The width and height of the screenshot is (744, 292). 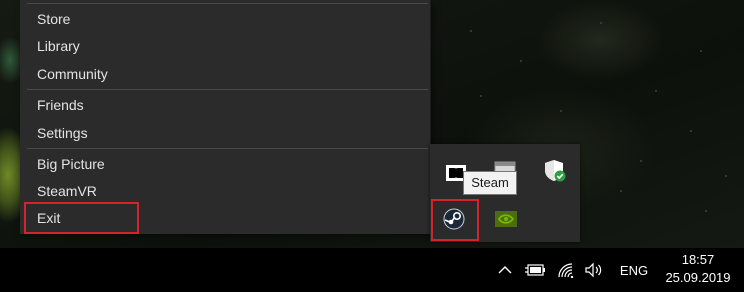 What do you see at coordinates (225, 105) in the screenshot?
I see `menu-item-friends: Friends` at bounding box center [225, 105].